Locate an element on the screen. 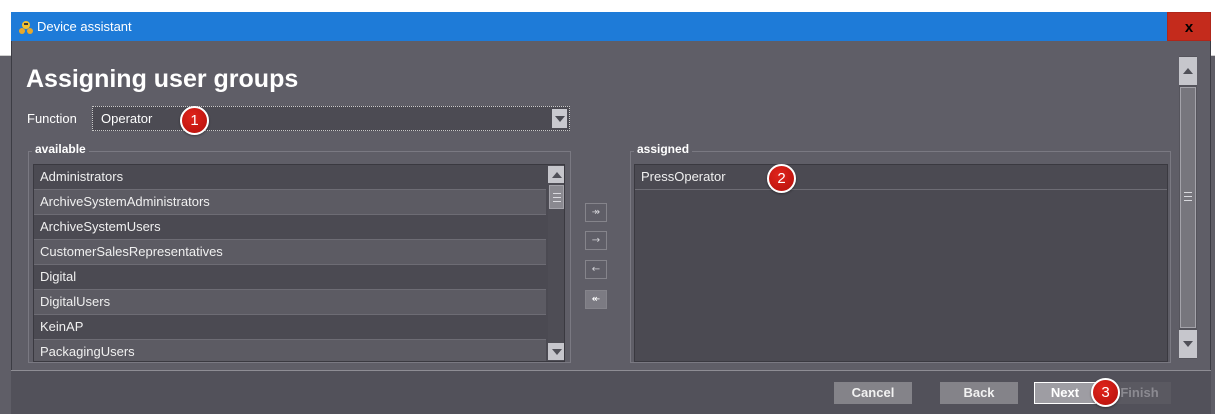 This screenshot has width=1215, height=414. page-scroll-thumb is located at coordinates (1188, 207).